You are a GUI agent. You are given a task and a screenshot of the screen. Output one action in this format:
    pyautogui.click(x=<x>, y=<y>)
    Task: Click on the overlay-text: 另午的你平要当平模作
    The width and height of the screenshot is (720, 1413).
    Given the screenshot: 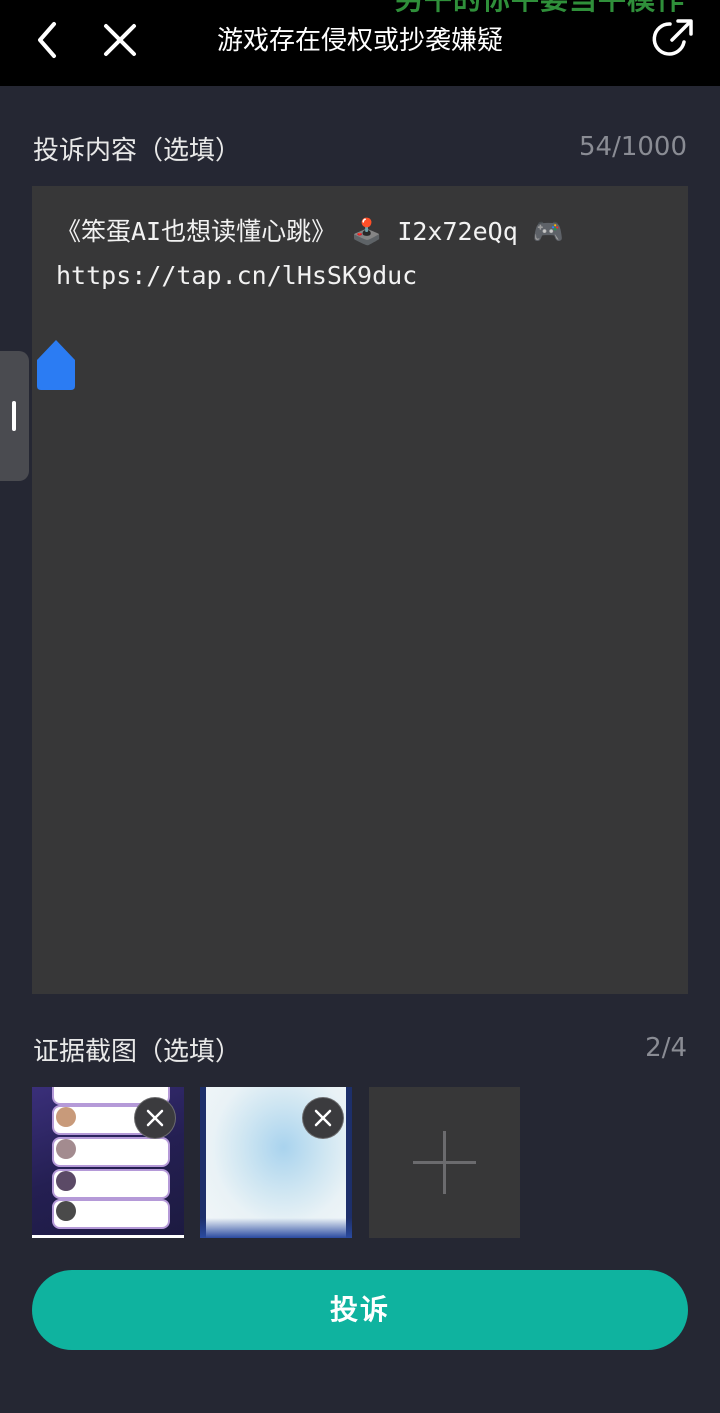 What is the action you would take?
    pyautogui.click(x=540, y=9)
    